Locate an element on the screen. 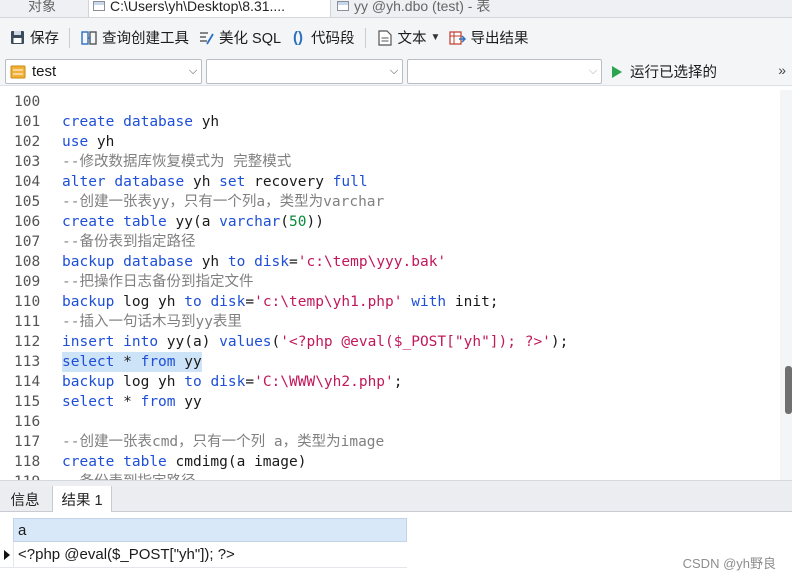 The image size is (792, 582). tab-objects: 对象 is located at coordinates (58, 8).